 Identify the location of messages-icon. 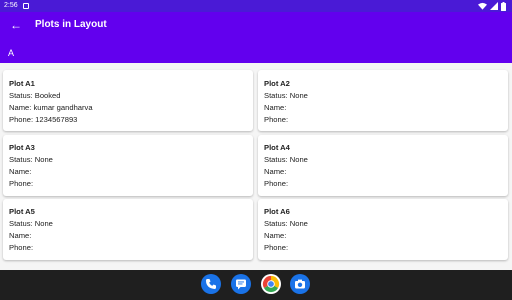
(241, 284).